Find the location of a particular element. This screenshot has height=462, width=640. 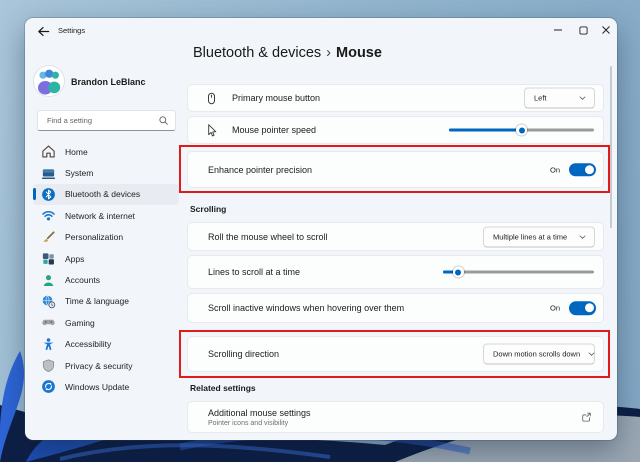

pointer-speed-slider is located at coordinates (521, 130).